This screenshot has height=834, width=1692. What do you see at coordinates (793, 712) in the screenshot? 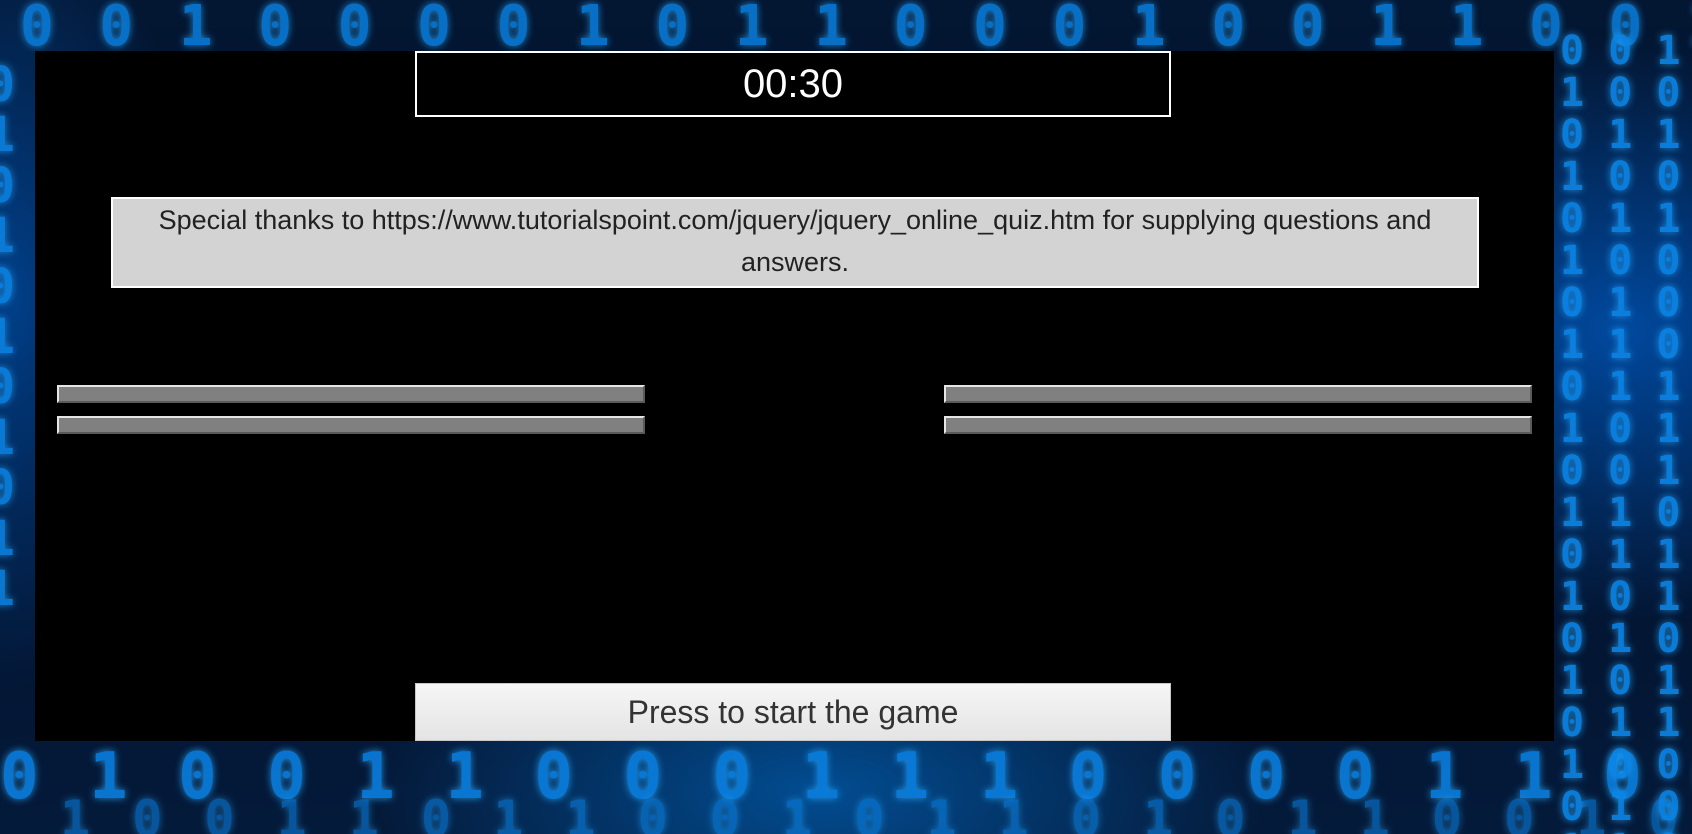
I see `start-game-button: Press to start the game` at bounding box center [793, 712].